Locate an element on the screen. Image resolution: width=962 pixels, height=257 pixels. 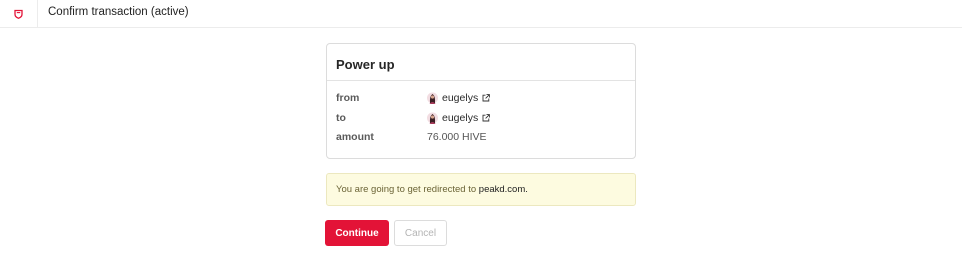
from-label: from is located at coordinates (348, 98).